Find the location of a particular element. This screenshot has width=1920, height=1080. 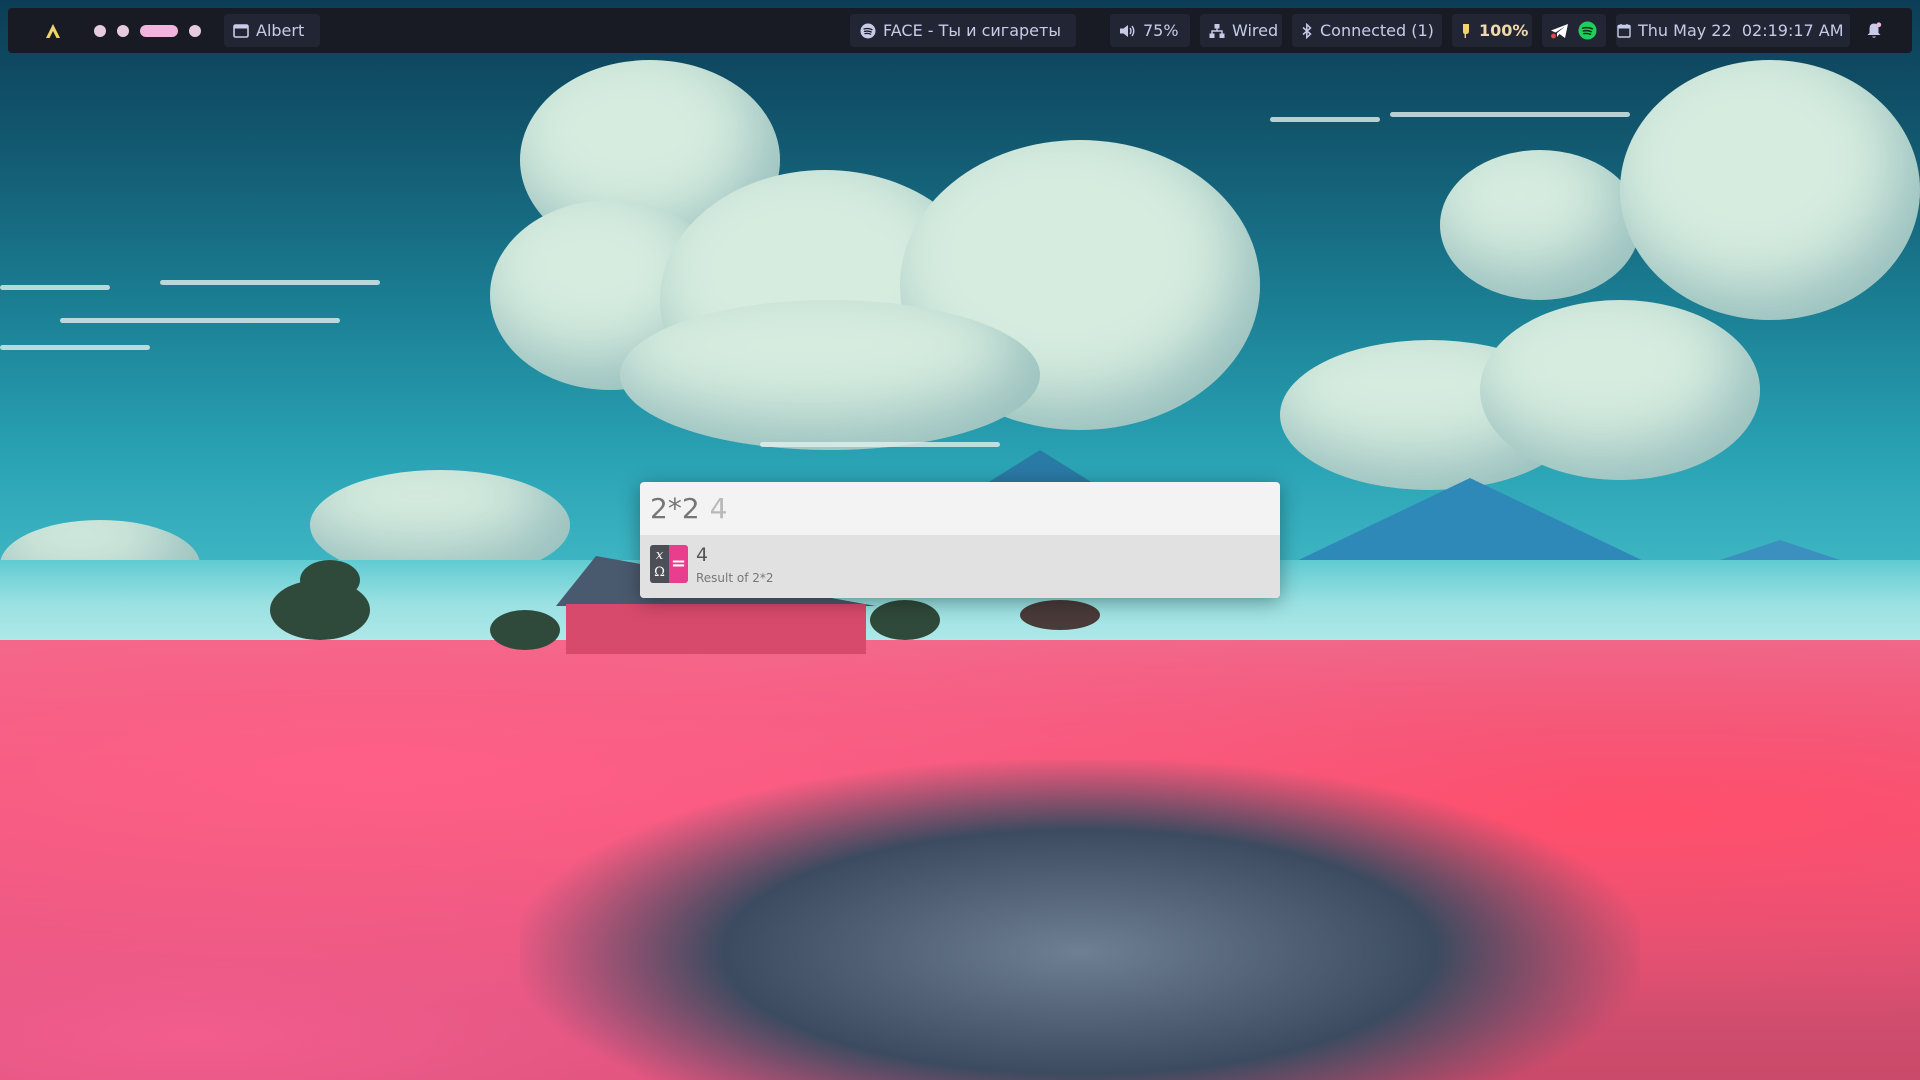

notifications-button is located at coordinates (1874, 30).